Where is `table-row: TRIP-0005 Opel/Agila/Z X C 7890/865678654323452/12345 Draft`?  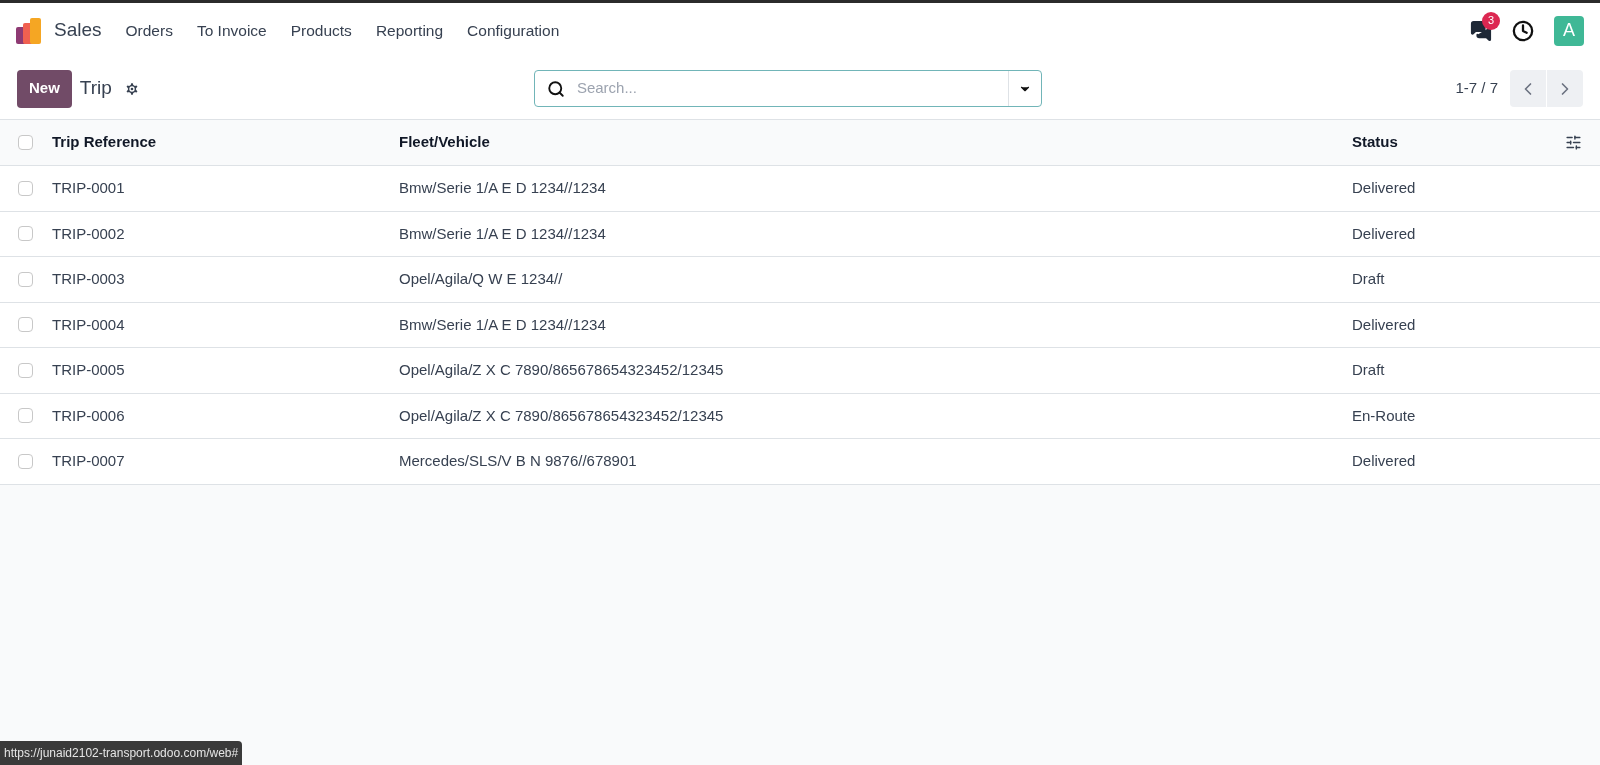 table-row: TRIP-0005 Opel/Agila/Z X C 7890/865678654323452/12345 Draft is located at coordinates (800, 371).